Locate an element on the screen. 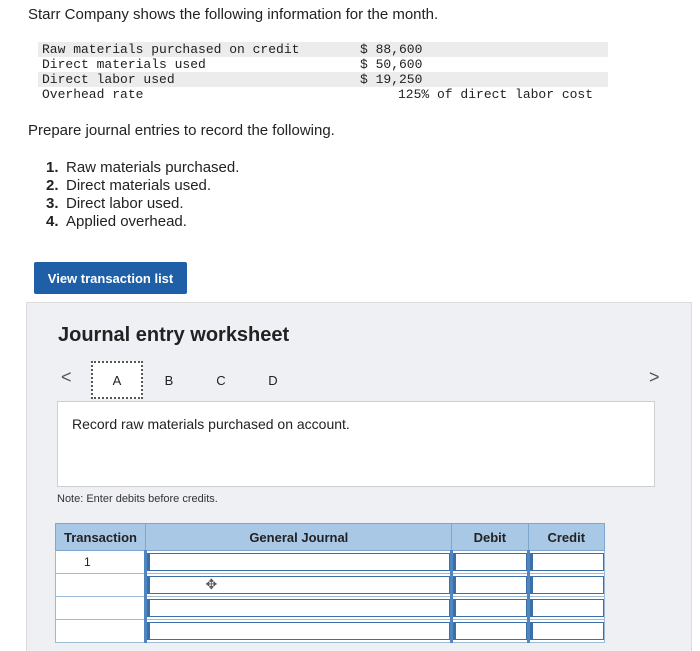 This screenshot has height=651, width=700. info-row: Overhead rate 125% of direct labor cost is located at coordinates (323, 94).